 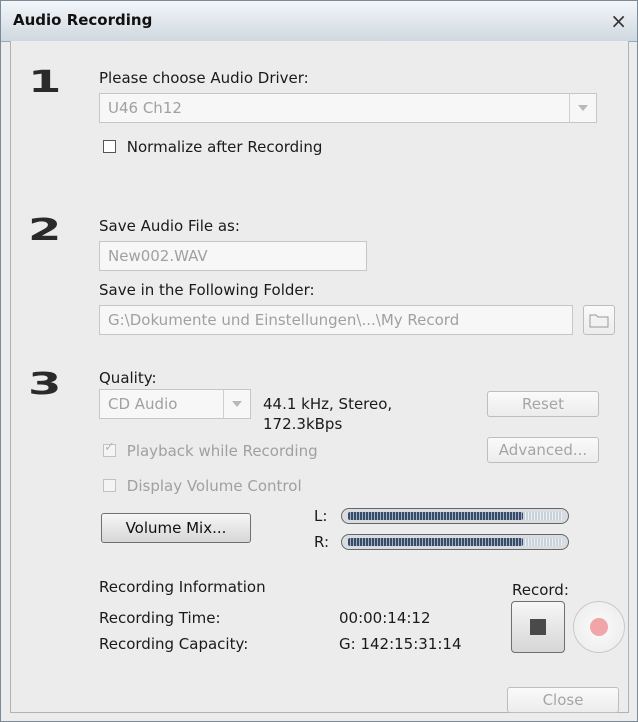 What do you see at coordinates (540, 590) in the screenshot?
I see `record-label: Record:` at bounding box center [540, 590].